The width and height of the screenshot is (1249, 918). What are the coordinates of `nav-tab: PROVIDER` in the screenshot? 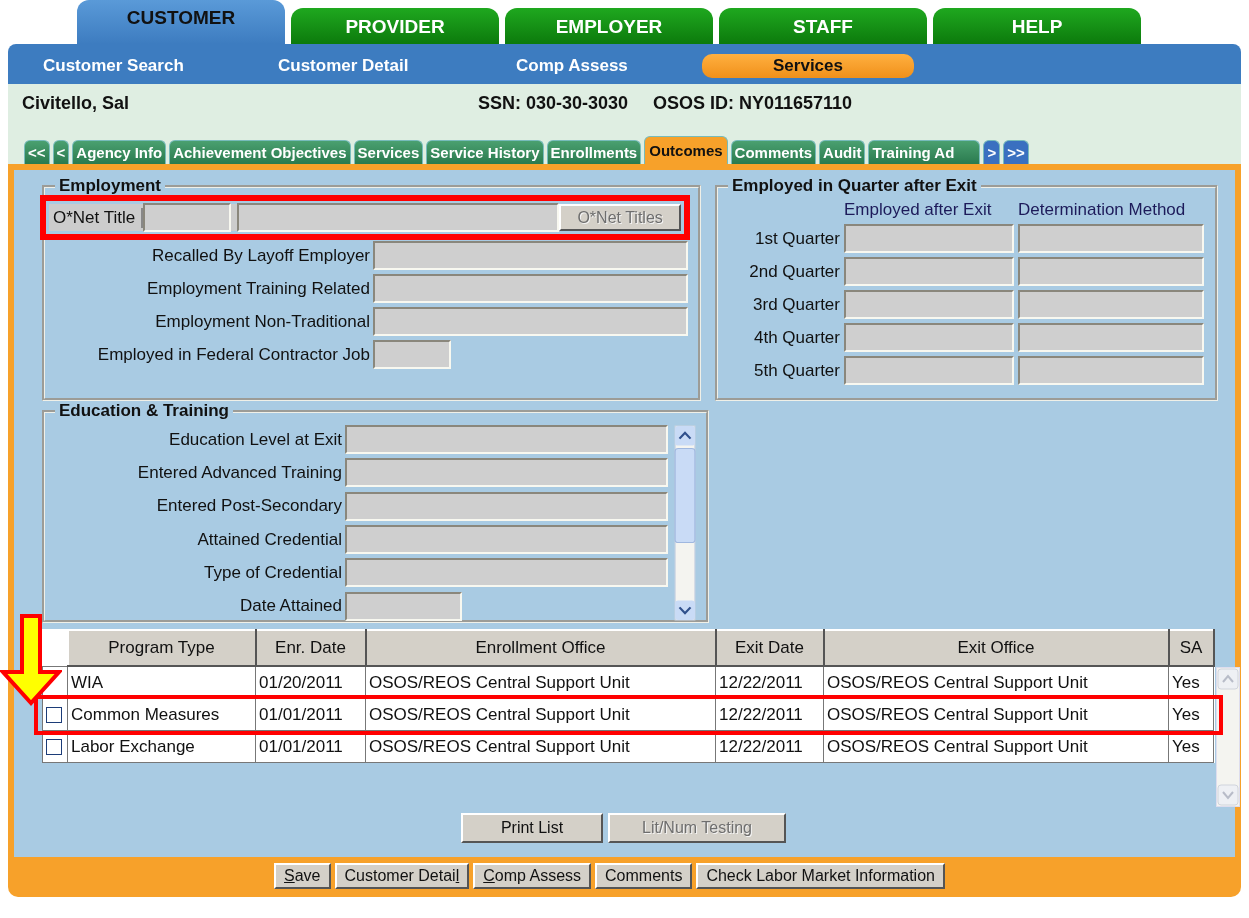 It's located at (395, 26).